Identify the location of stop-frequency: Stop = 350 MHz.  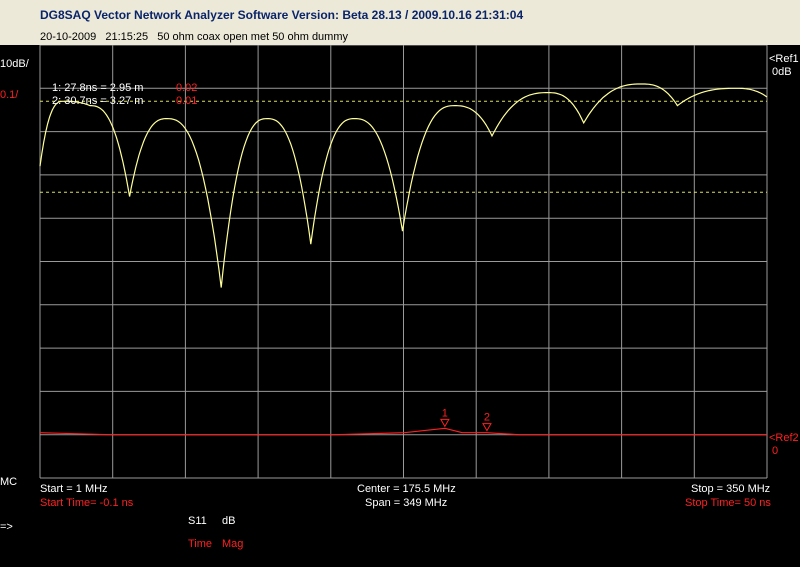
(731, 489).